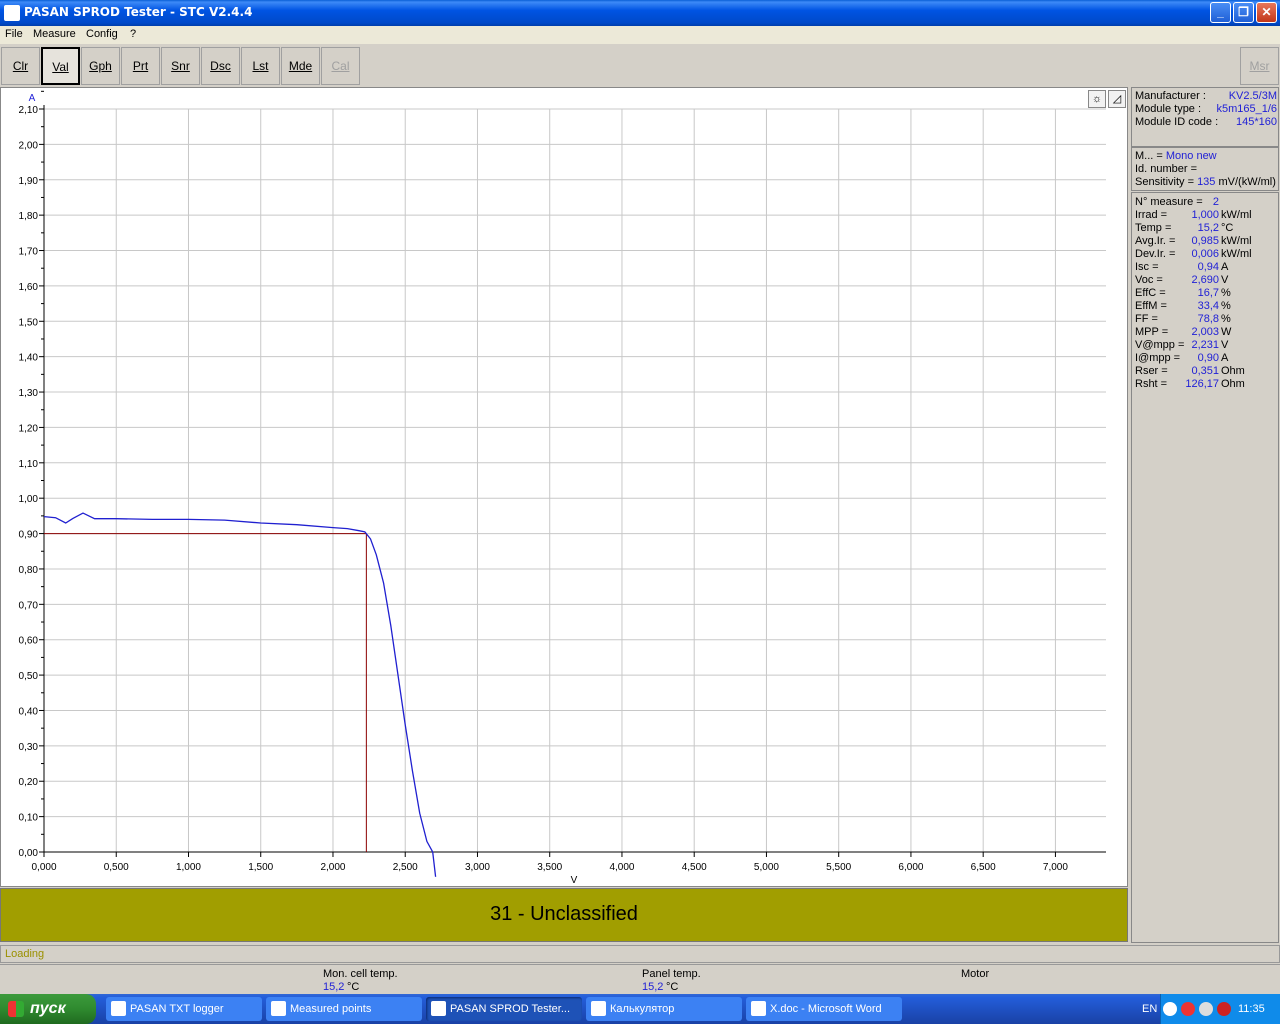 Image resolution: width=1280 pixels, height=1024 pixels. What do you see at coordinates (1146, 319) in the screenshot?
I see `measurement-label: FF =` at bounding box center [1146, 319].